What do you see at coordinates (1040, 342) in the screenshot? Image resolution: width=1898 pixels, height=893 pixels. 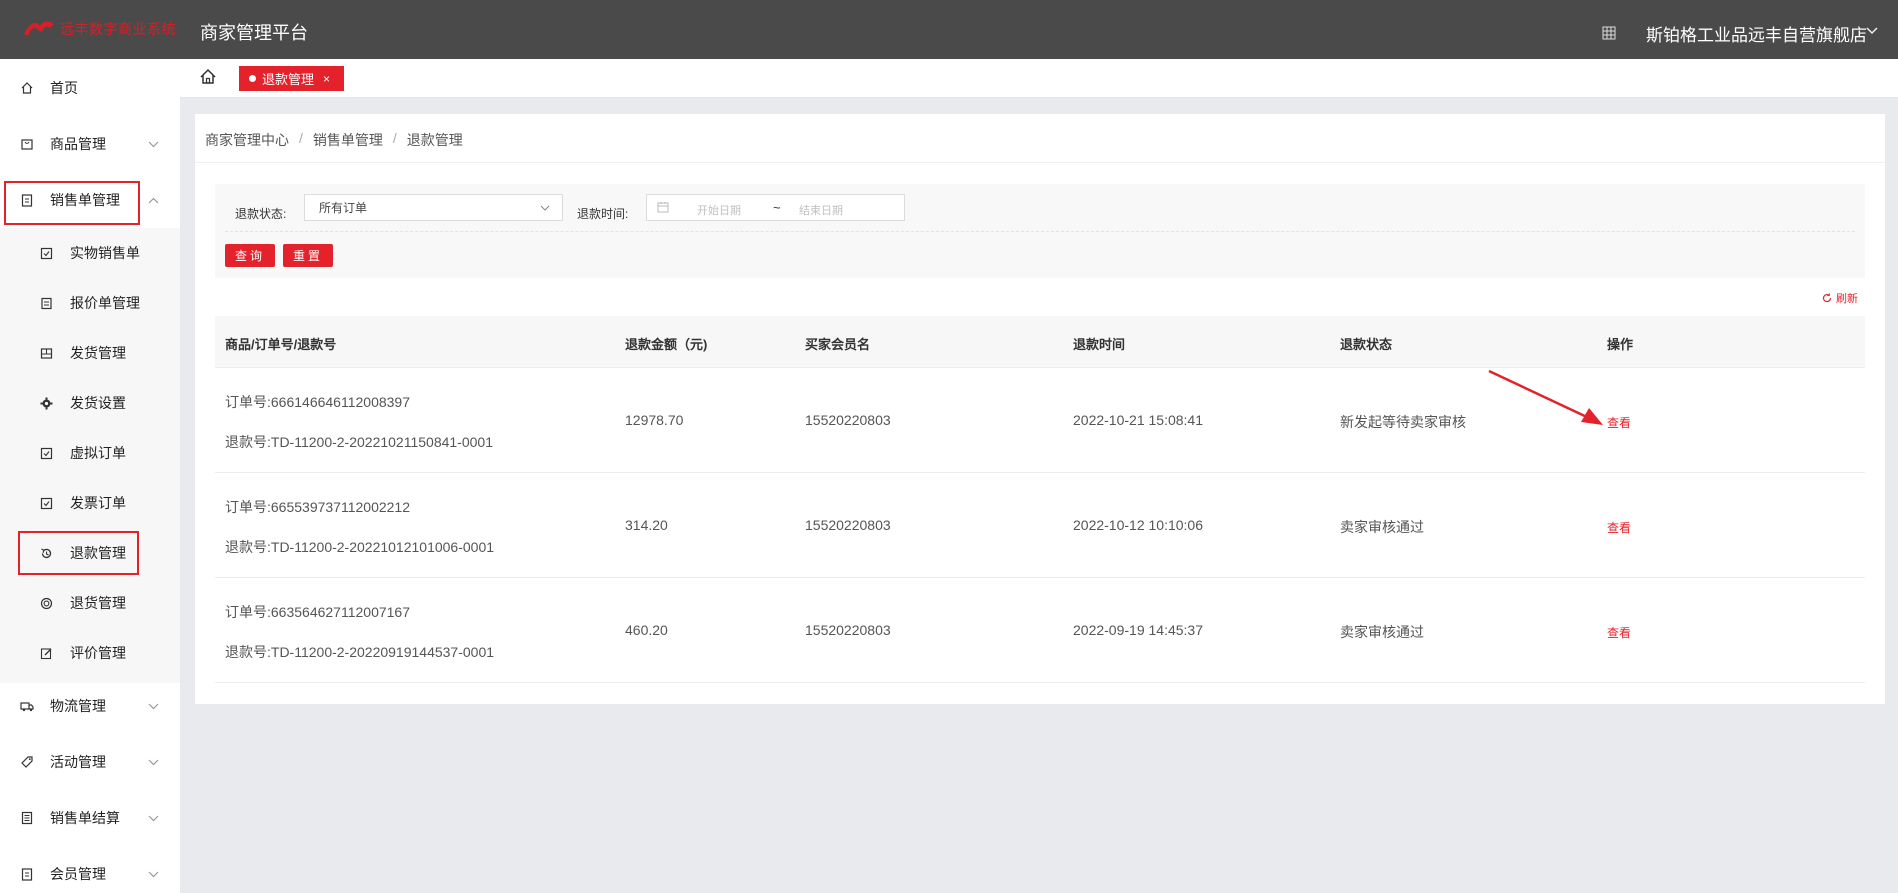 I see `table-header: 商品/订单号/退款号 退款金额（元) 买家会员名 退款时间 退款状态 操作` at bounding box center [1040, 342].